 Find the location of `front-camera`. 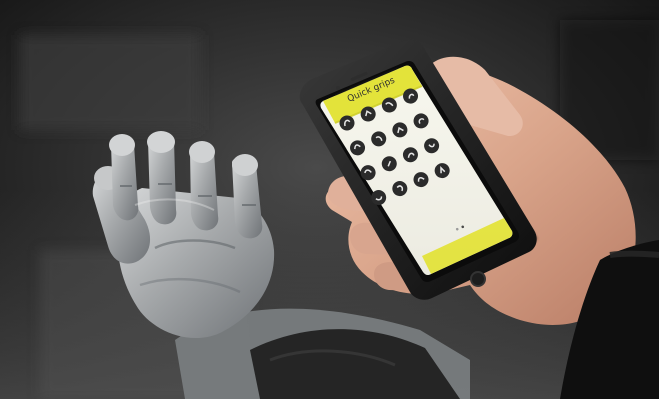

front-camera is located at coordinates (338, 88).